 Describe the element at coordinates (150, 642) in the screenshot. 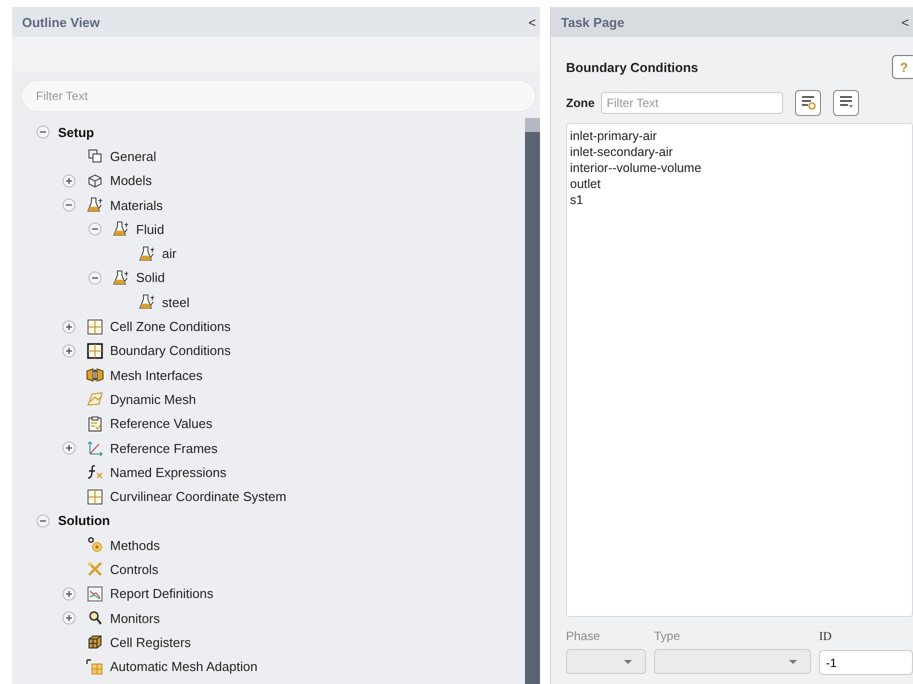

I see `tree-item: Cell Registers` at that location.